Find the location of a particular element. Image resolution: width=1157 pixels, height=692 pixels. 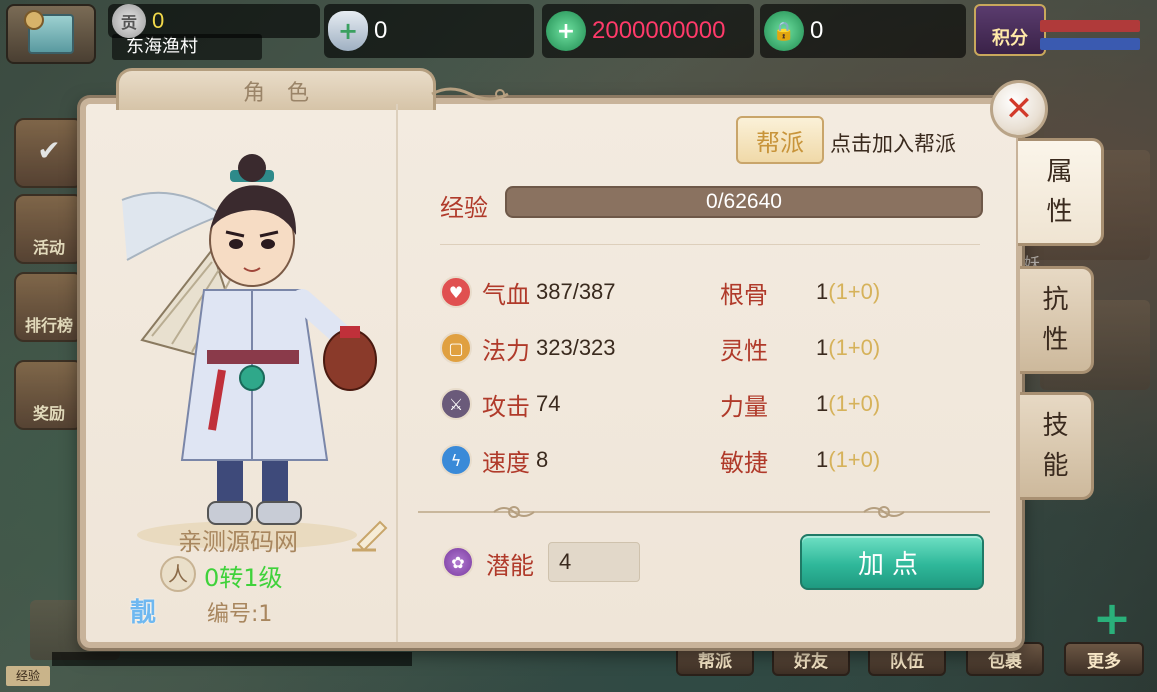

stat-name: 气血 is located at coordinates (506, 294).